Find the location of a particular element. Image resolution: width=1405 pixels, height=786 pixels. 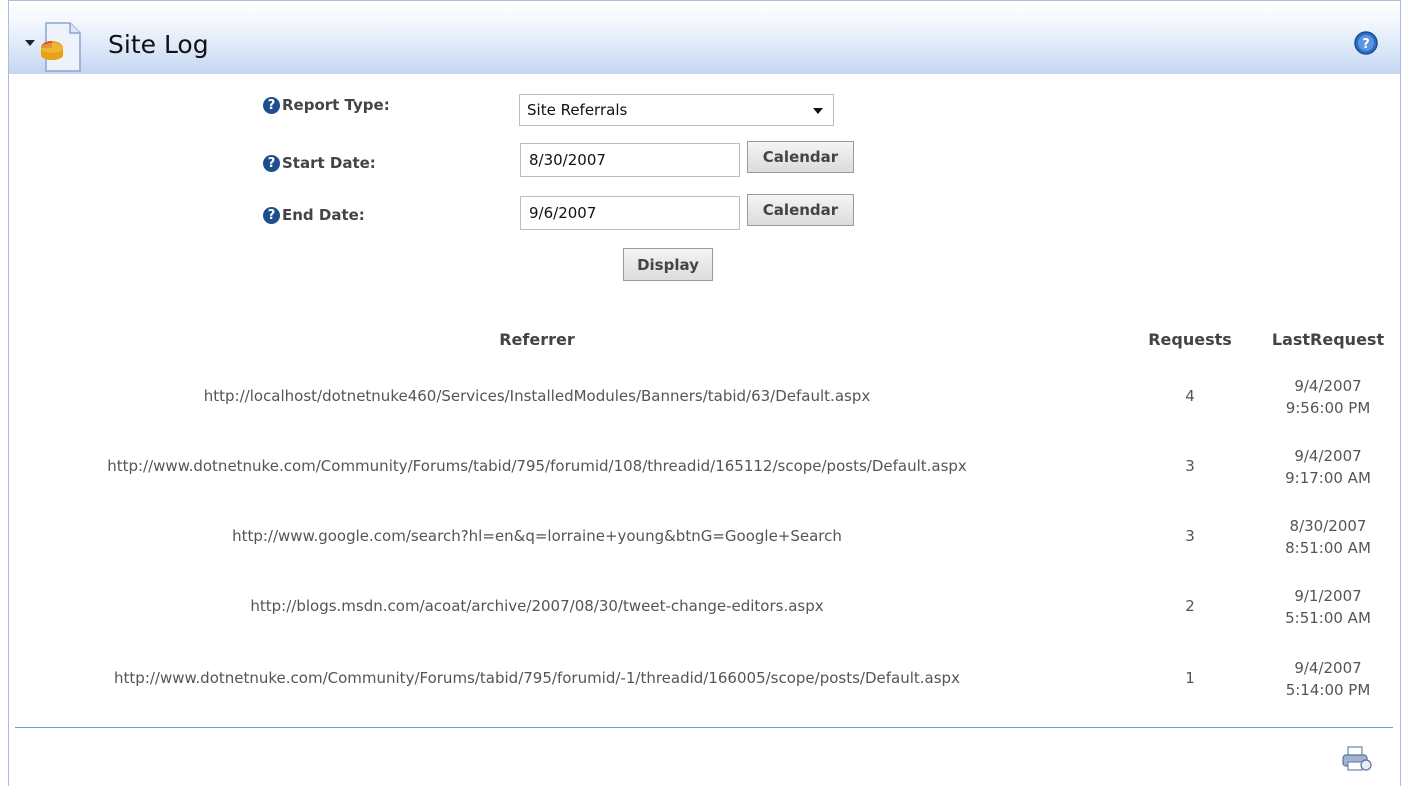

last-request-cell: 9/4/2007 9:56:00 PM is located at coordinates (1328, 397).